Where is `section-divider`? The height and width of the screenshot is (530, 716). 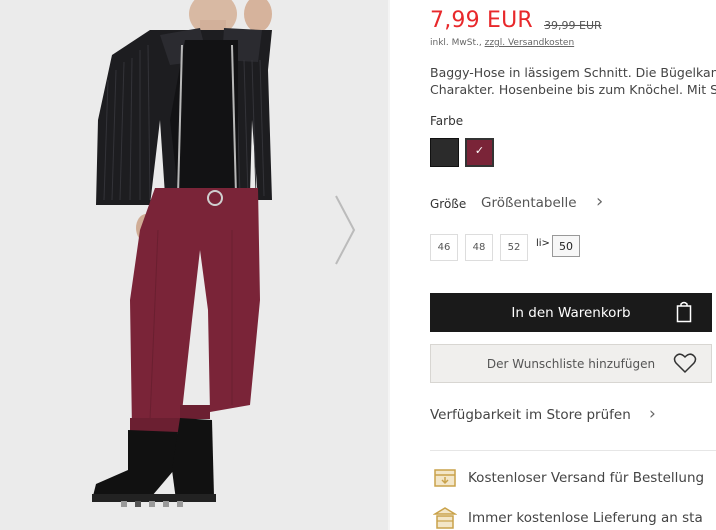
section-divider is located at coordinates (573, 450).